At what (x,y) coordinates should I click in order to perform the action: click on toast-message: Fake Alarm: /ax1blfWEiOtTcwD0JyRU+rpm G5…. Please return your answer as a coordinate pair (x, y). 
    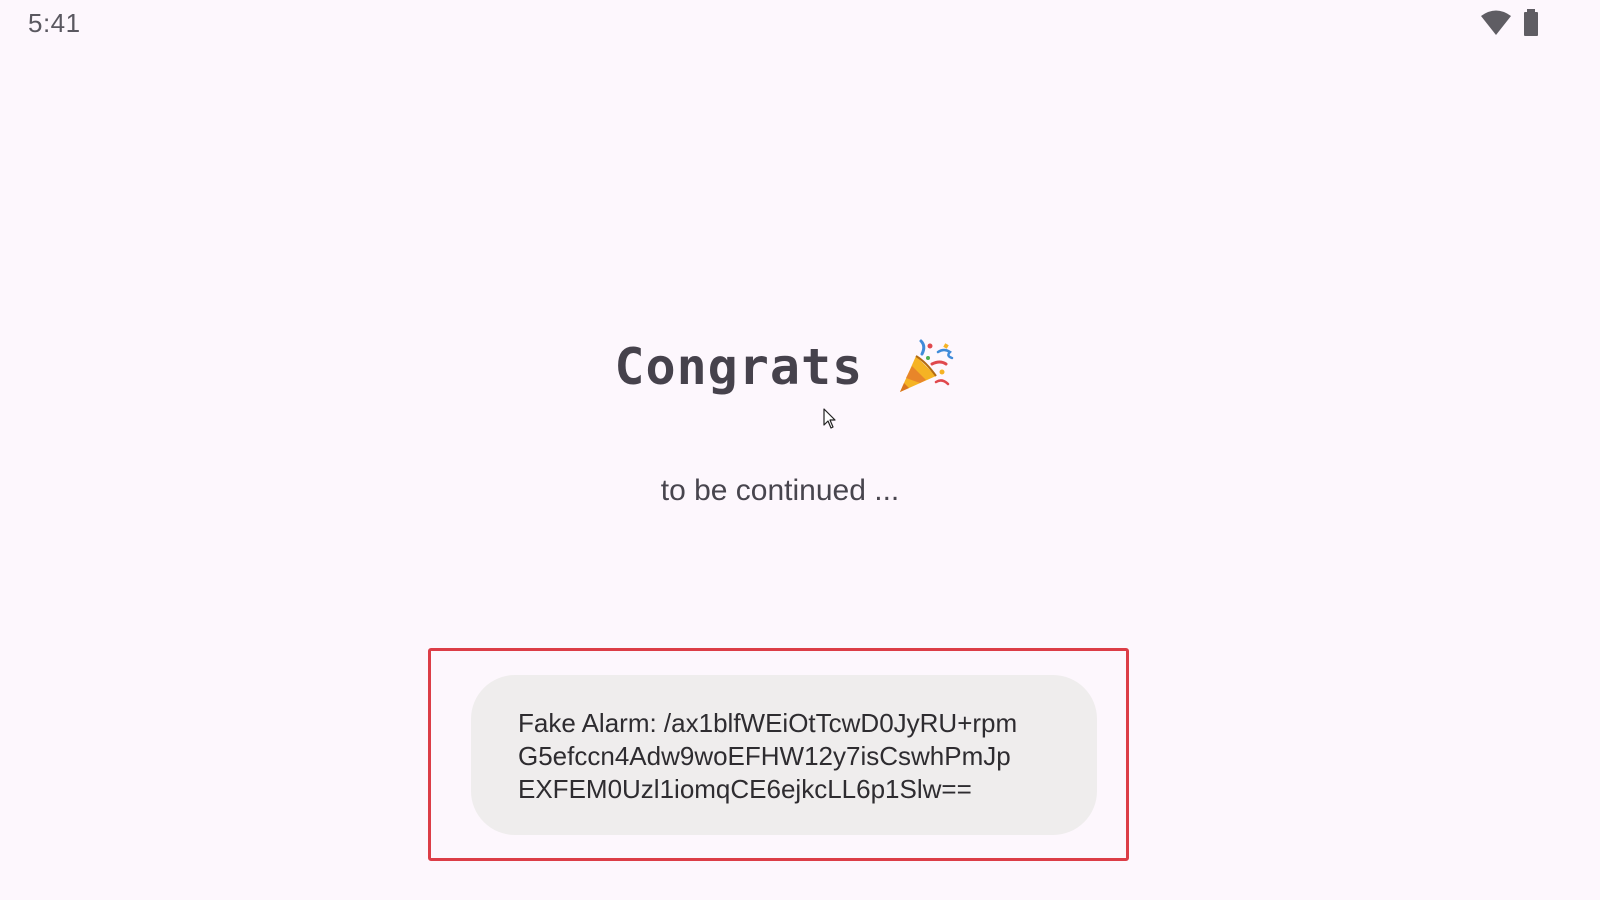
    Looking at the image, I should click on (784, 755).